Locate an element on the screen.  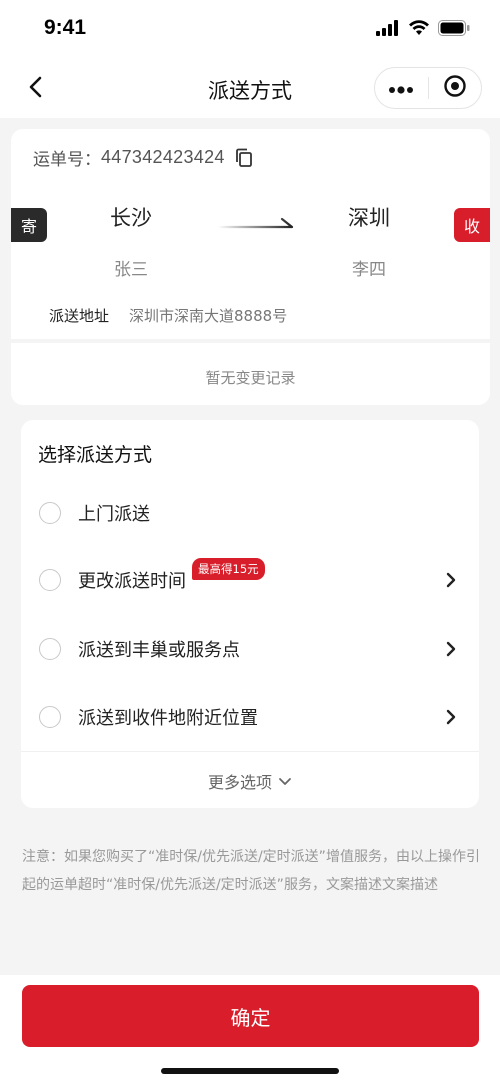
status-icons is located at coordinates (423, 30).